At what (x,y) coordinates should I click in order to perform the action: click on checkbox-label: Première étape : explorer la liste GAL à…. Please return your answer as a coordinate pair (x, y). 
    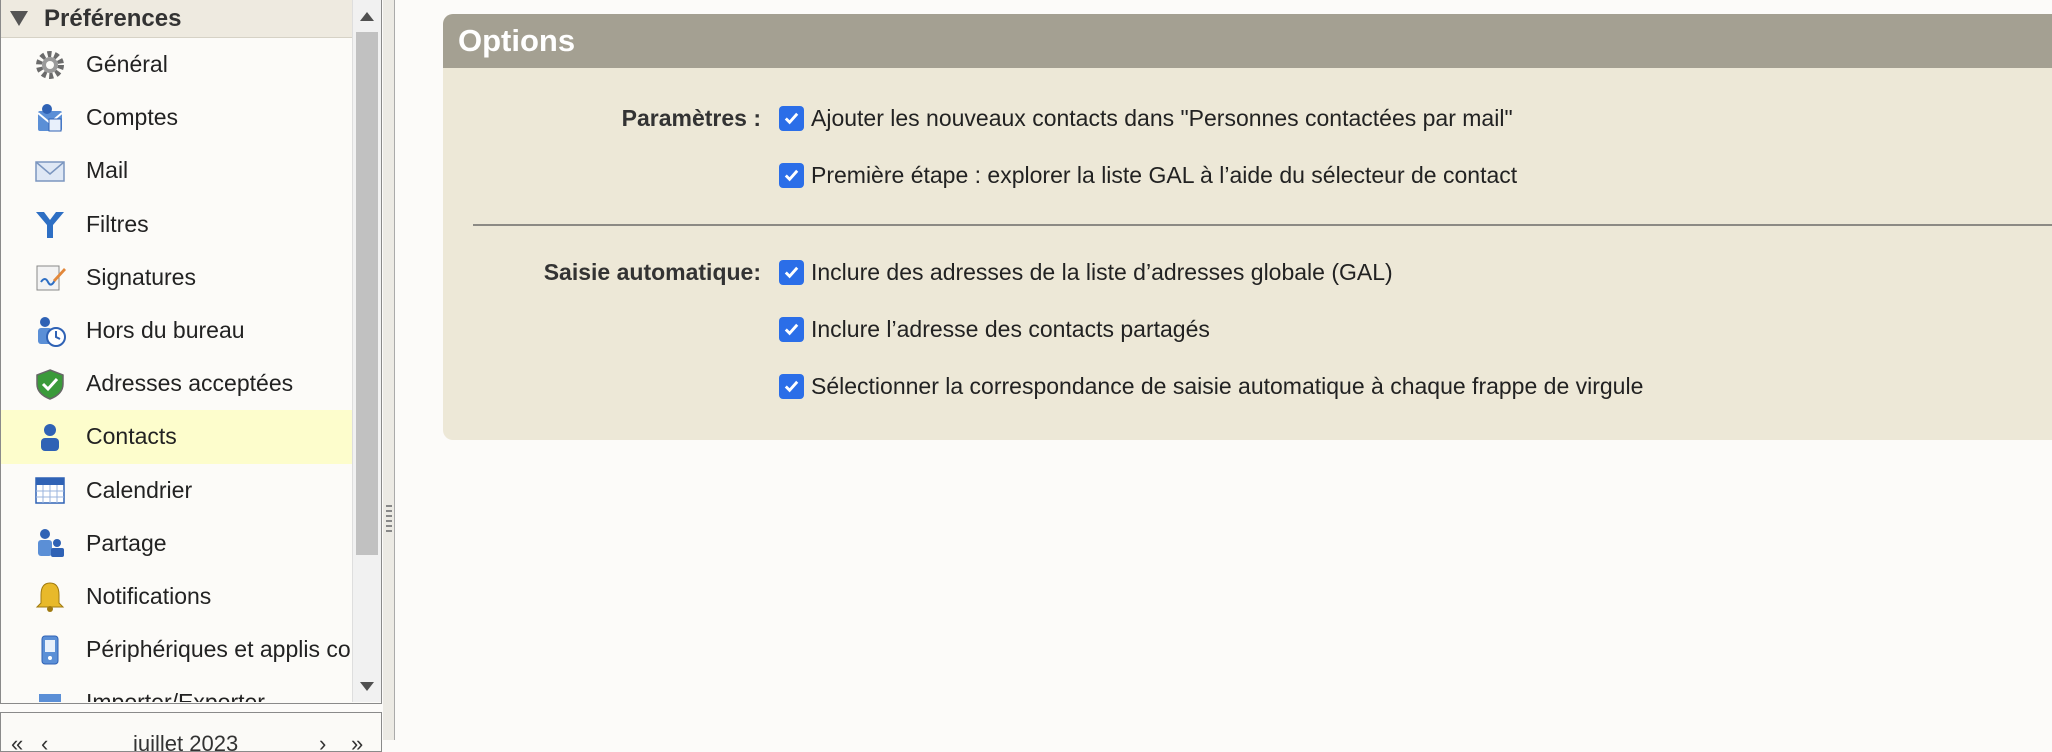
    Looking at the image, I should click on (1164, 175).